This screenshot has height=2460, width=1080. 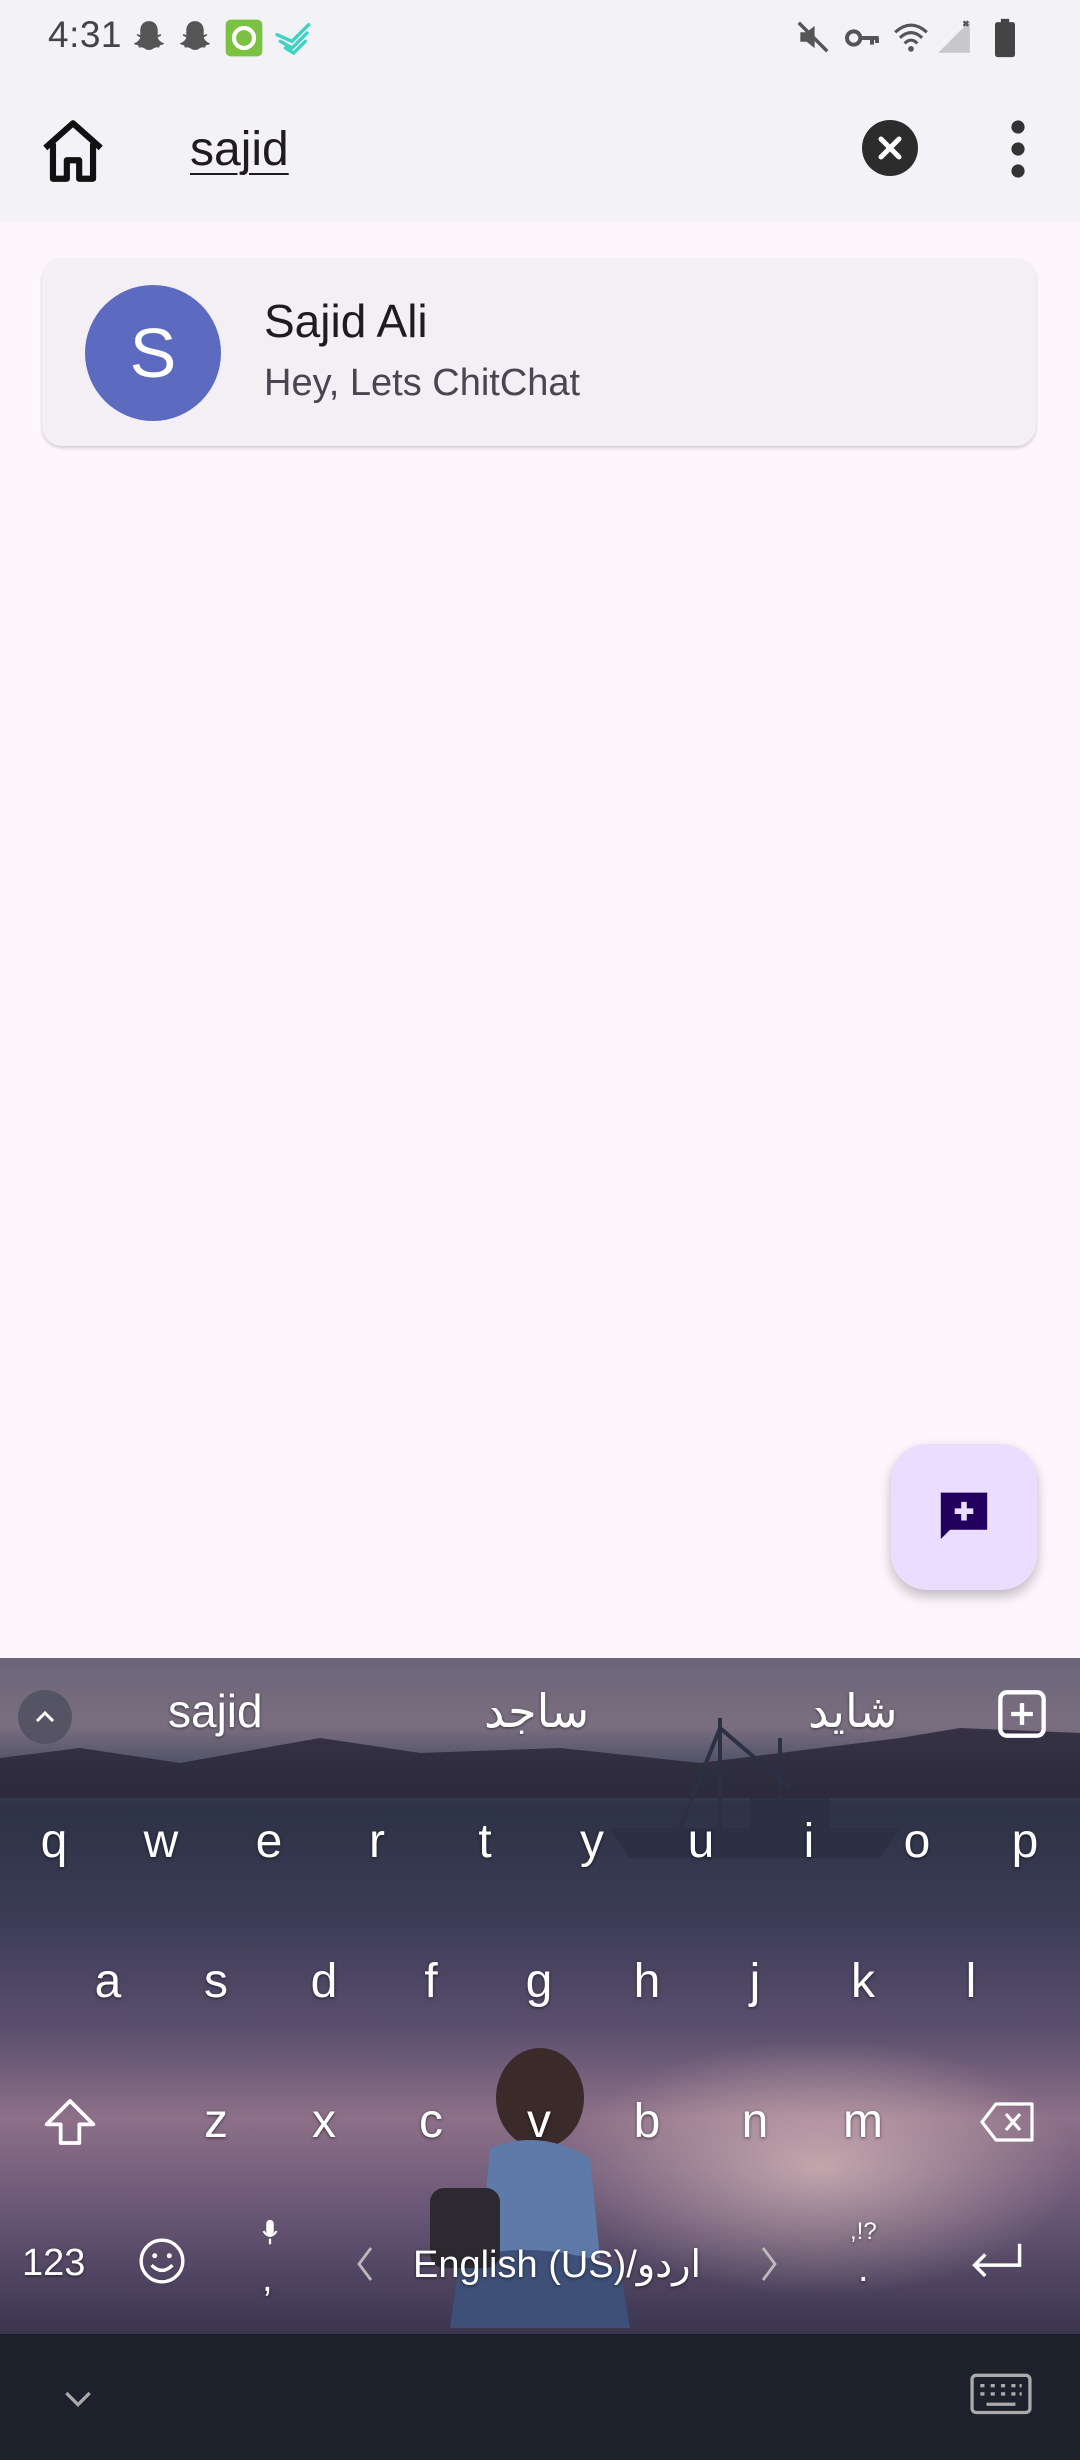 What do you see at coordinates (863, 1982) in the screenshot?
I see `key-k: k` at bounding box center [863, 1982].